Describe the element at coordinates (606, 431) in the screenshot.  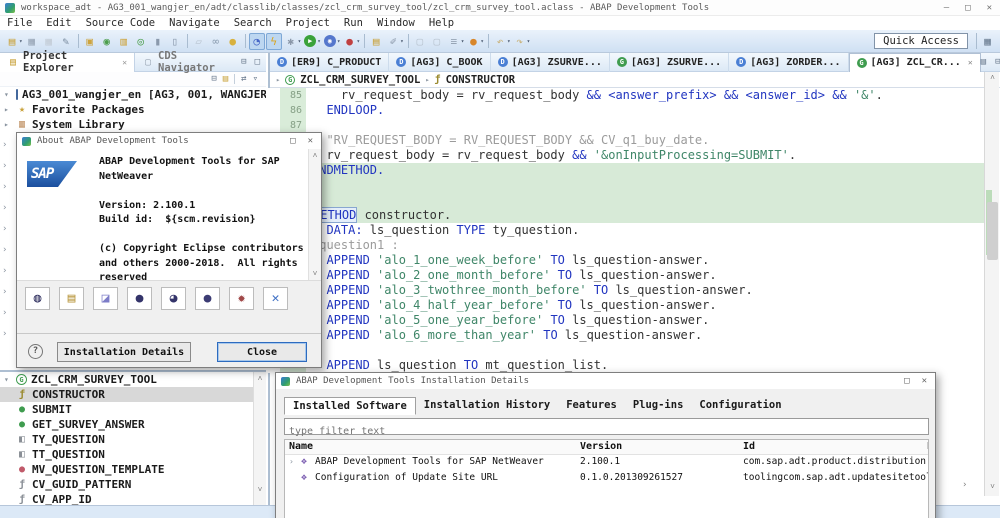
I see `filter-input` at that location.